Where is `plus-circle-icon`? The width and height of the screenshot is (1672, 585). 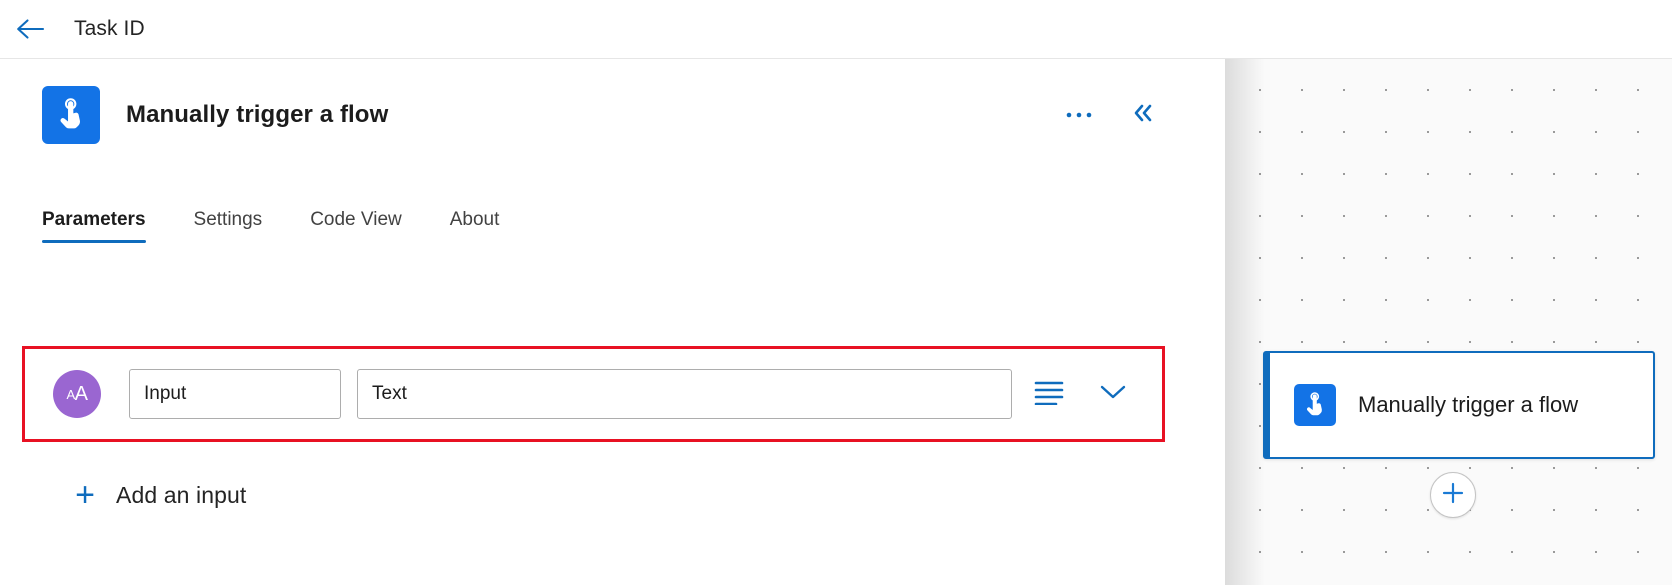 plus-circle-icon is located at coordinates (1453, 495).